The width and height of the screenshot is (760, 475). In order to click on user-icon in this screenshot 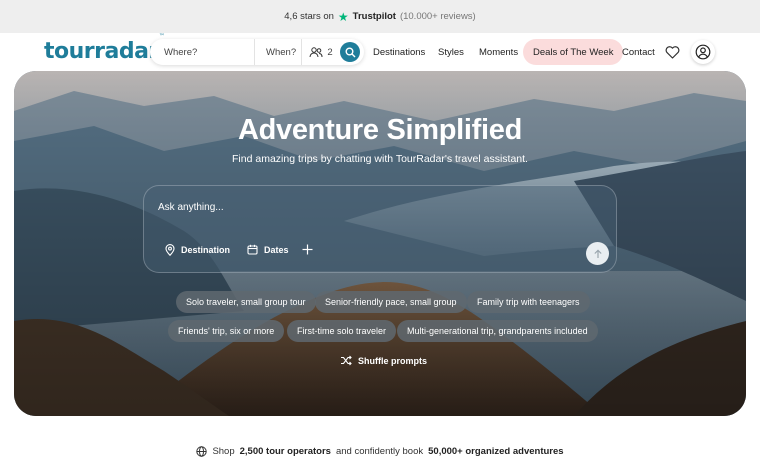, I will do `click(703, 52)`.